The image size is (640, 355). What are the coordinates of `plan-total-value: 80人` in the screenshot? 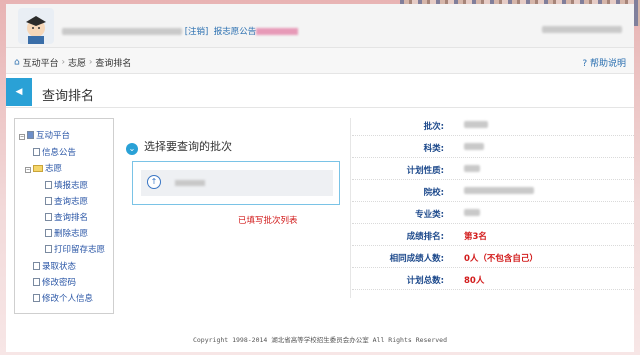 It's located at (474, 281).